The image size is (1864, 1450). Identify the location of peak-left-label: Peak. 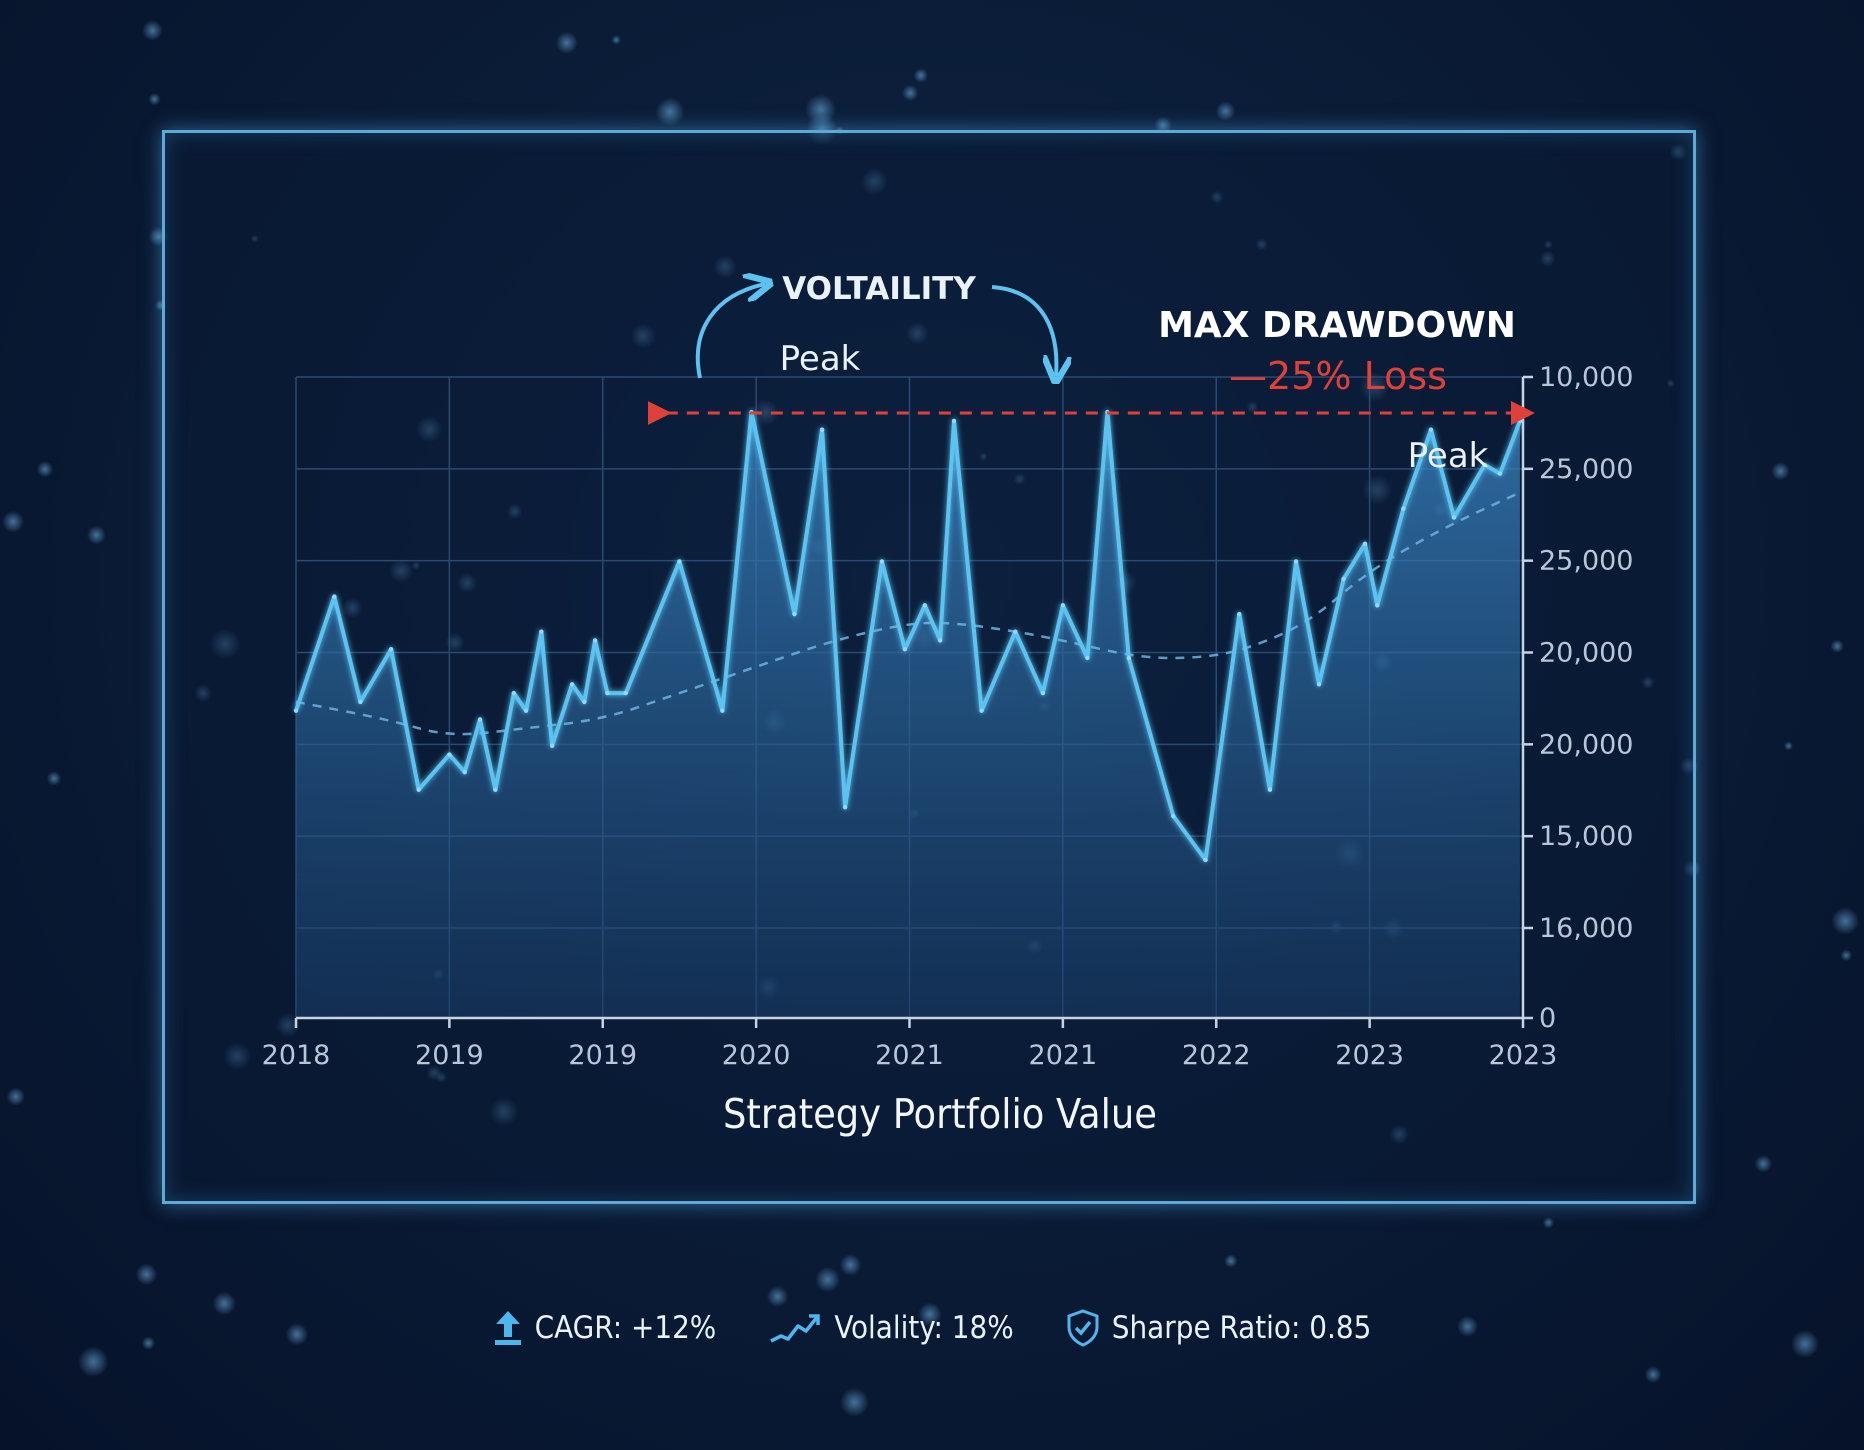
(820, 359).